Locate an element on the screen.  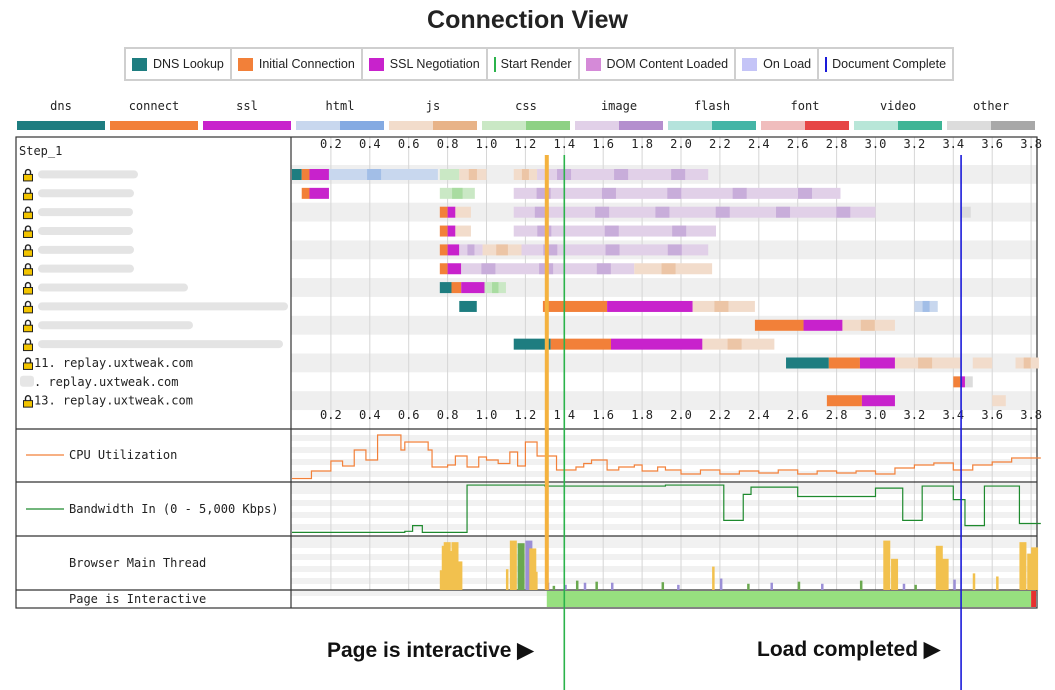
row-label: . replay.uxtweak.com is located at coordinates (106, 382).